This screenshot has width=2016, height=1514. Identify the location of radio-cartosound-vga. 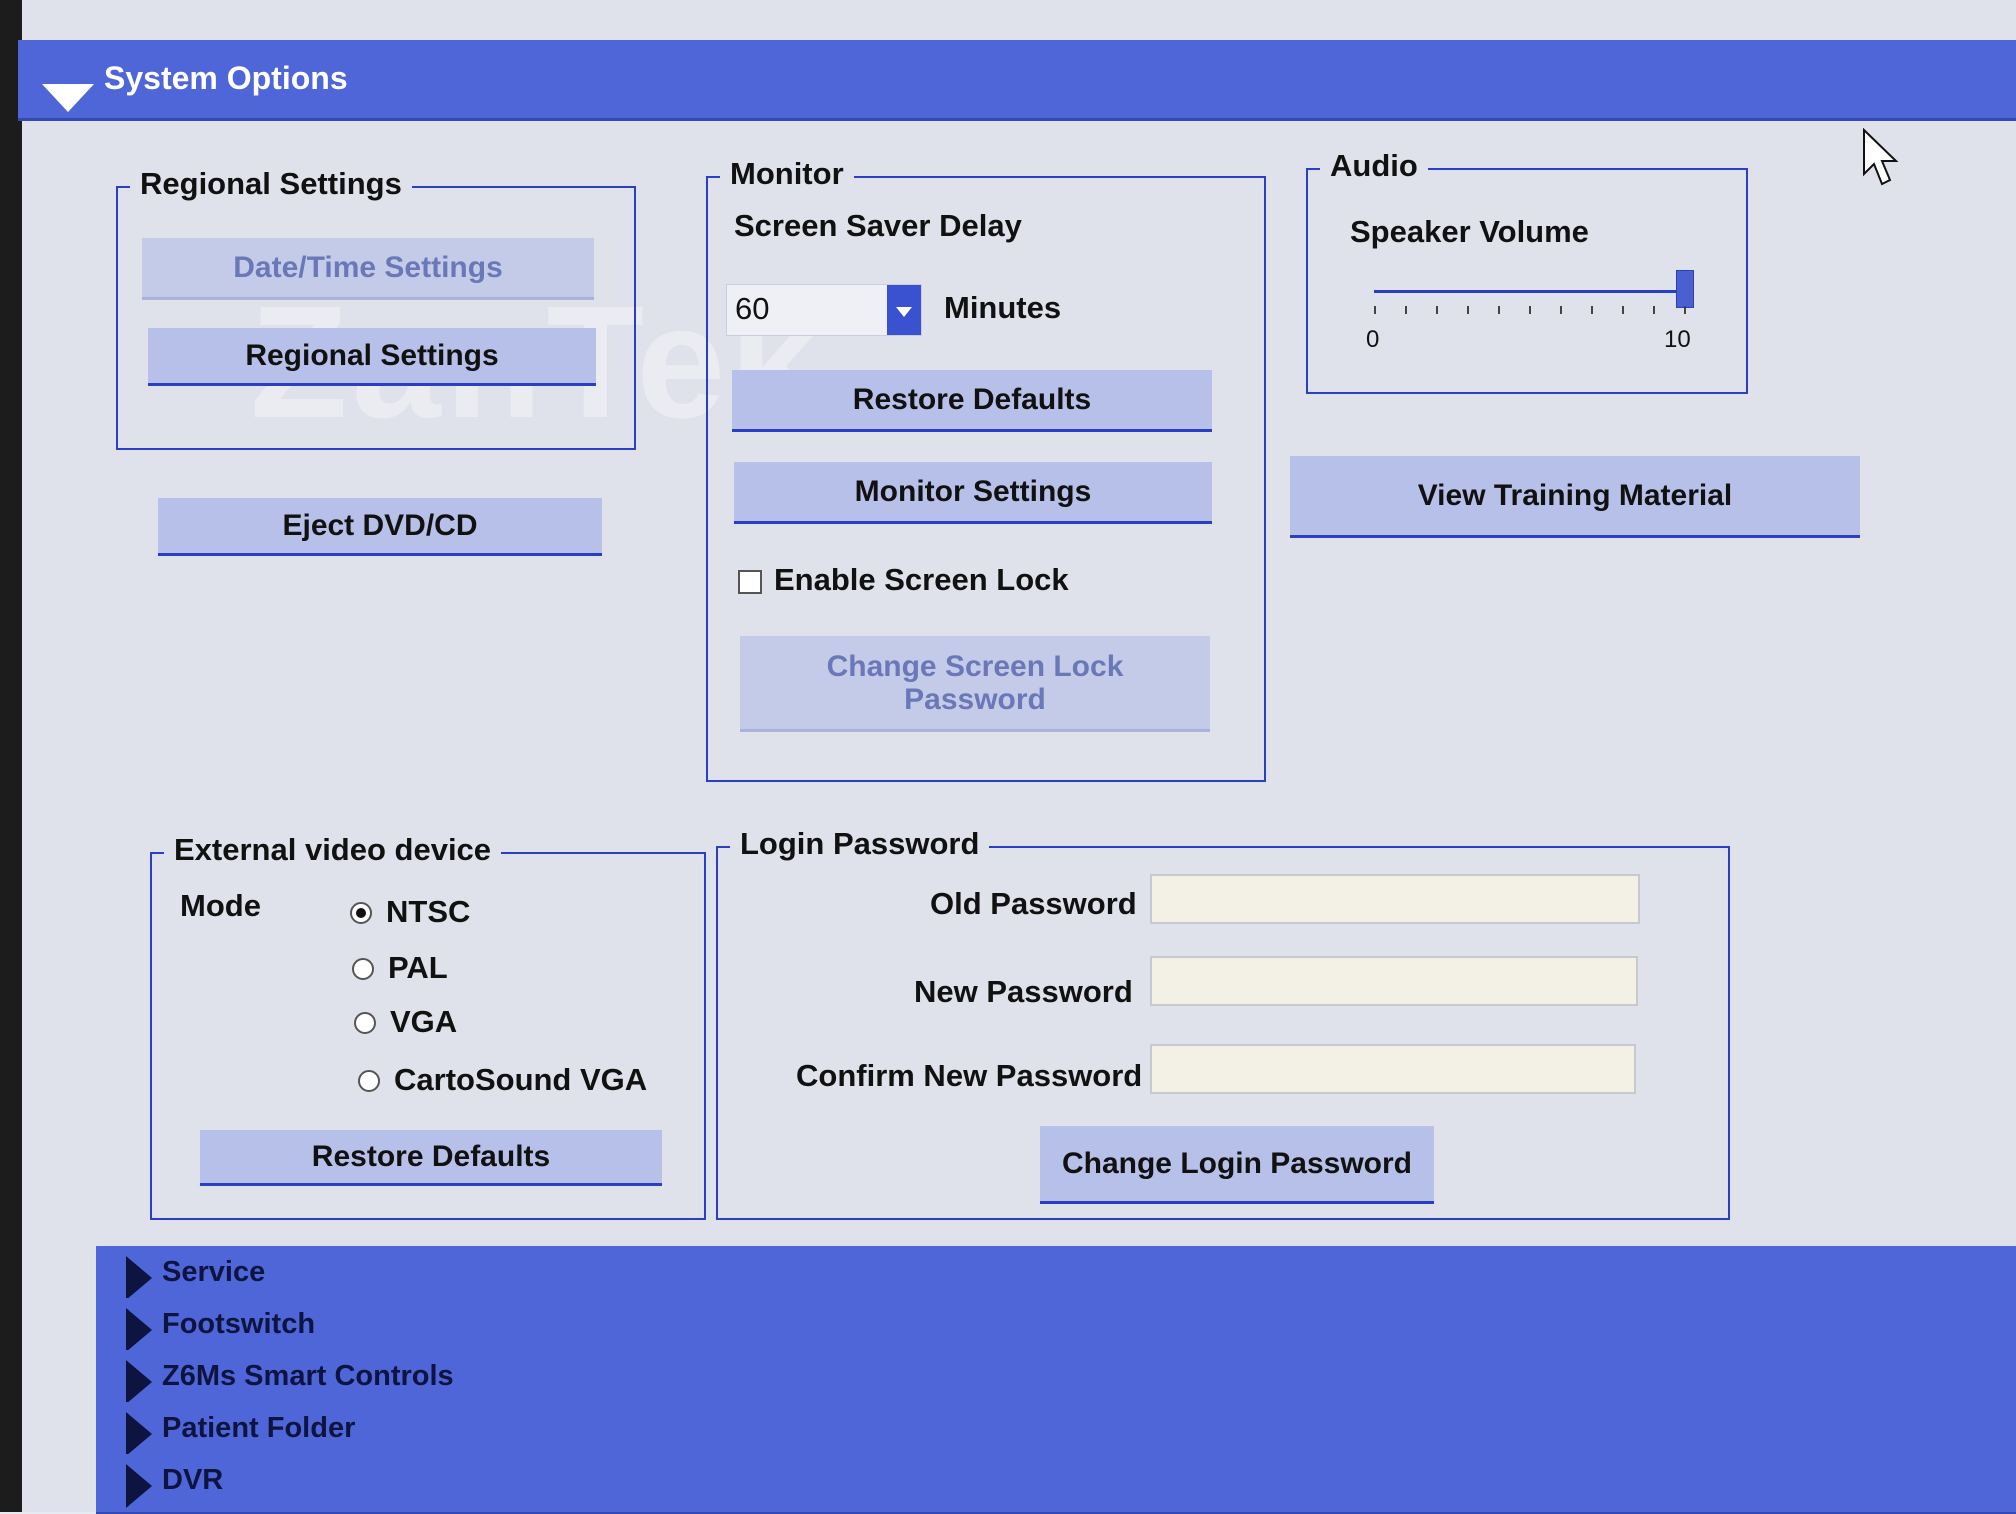
(369, 1081).